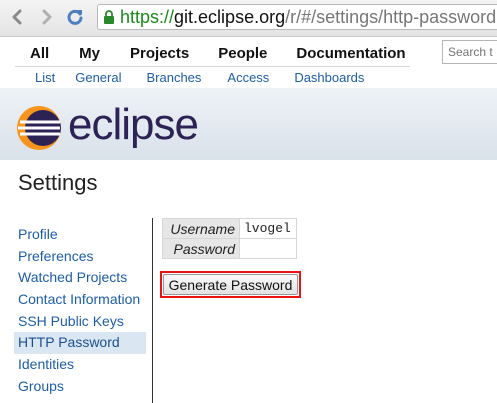 The height and width of the screenshot is (403, 497). Describe the element at coordinates (212, 77) in the screenshot. I see `sub-menu: List General Branches Access Dashboards` at that location.